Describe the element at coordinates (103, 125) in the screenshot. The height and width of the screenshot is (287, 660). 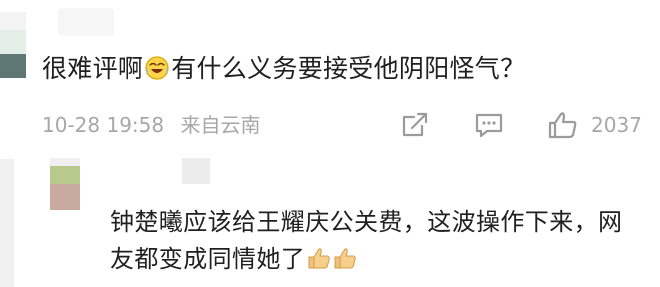
I see `comment-time: 10-28 19:58` at that location.